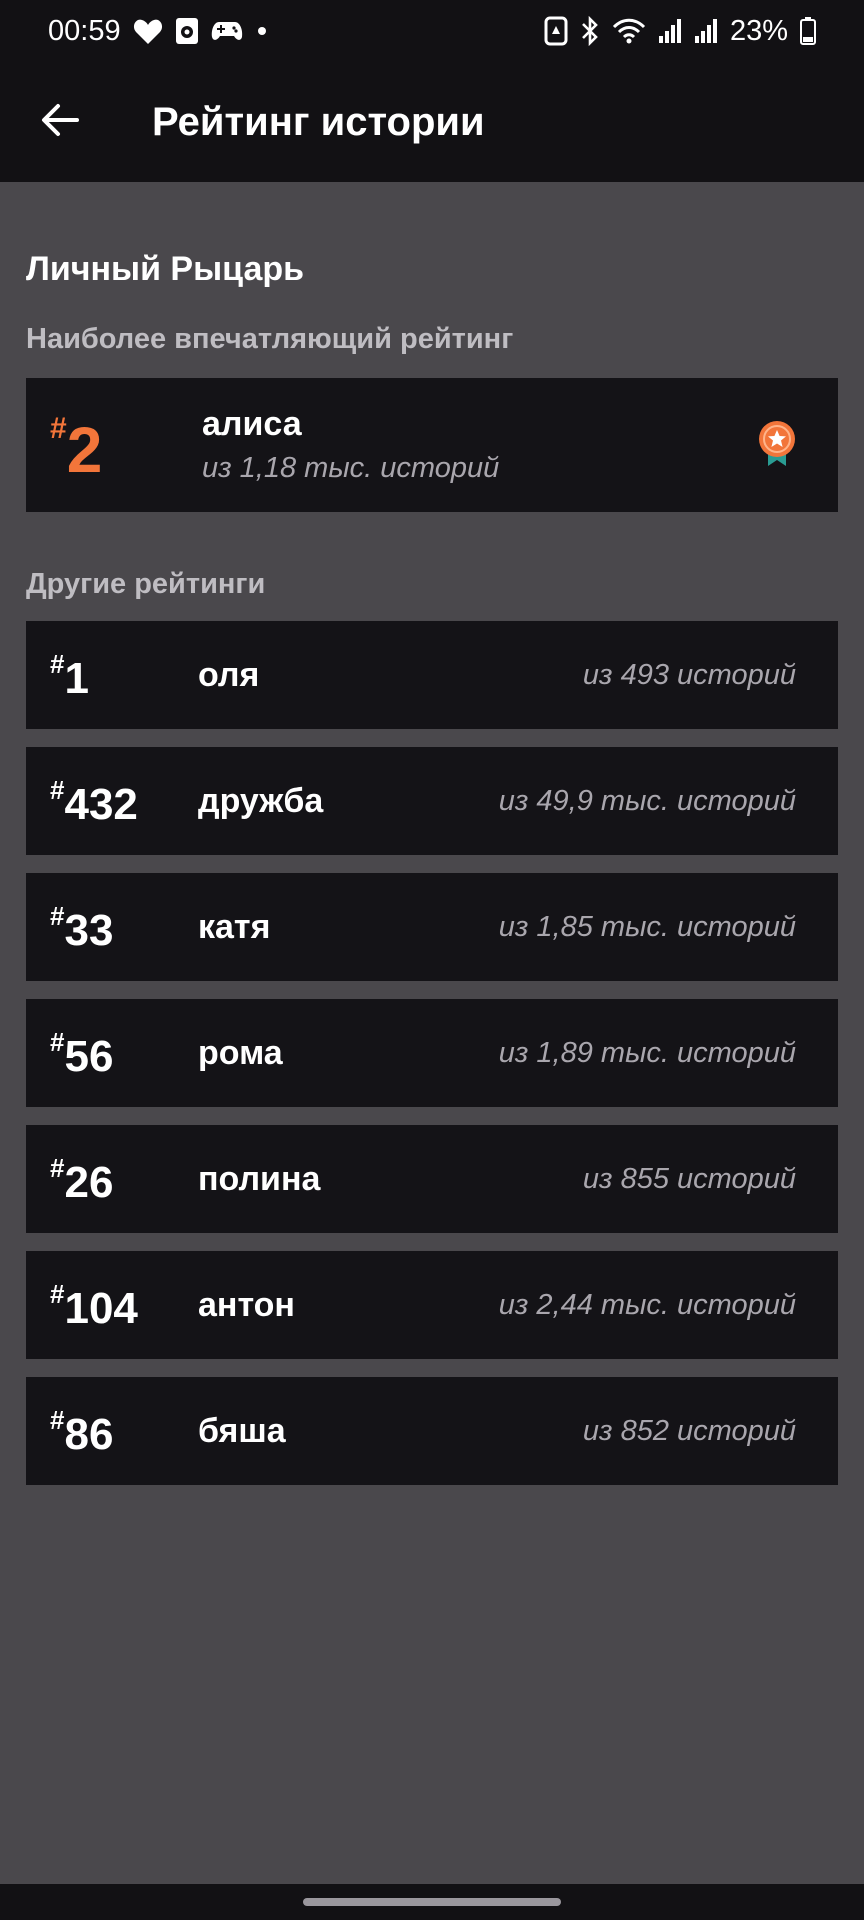 This screenshot has height=1920, width=864. Describe the element at coordinates (689, 674) in the screenshot. I see `row-count: из 493 историй` at that location.